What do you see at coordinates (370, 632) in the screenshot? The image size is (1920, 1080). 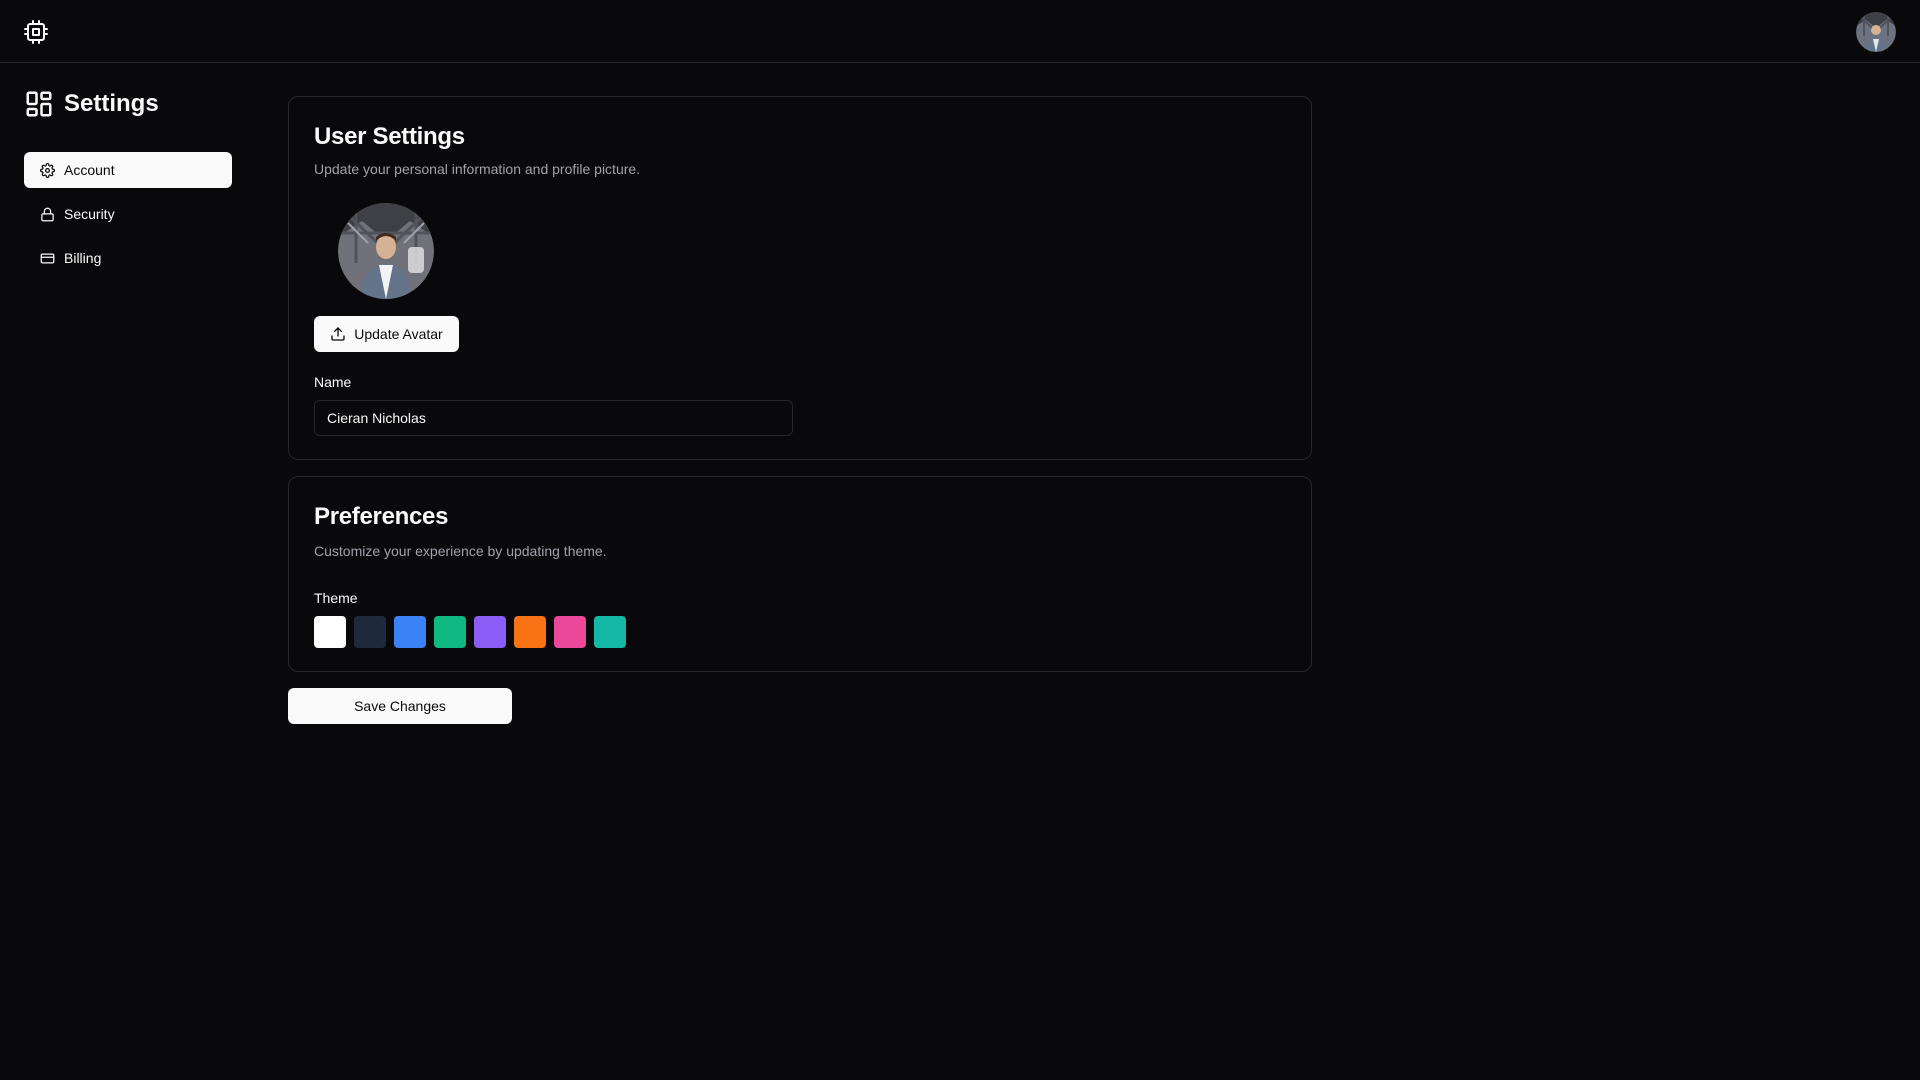 I see `theme-swatch-slate` at bounding box center [370, 632].